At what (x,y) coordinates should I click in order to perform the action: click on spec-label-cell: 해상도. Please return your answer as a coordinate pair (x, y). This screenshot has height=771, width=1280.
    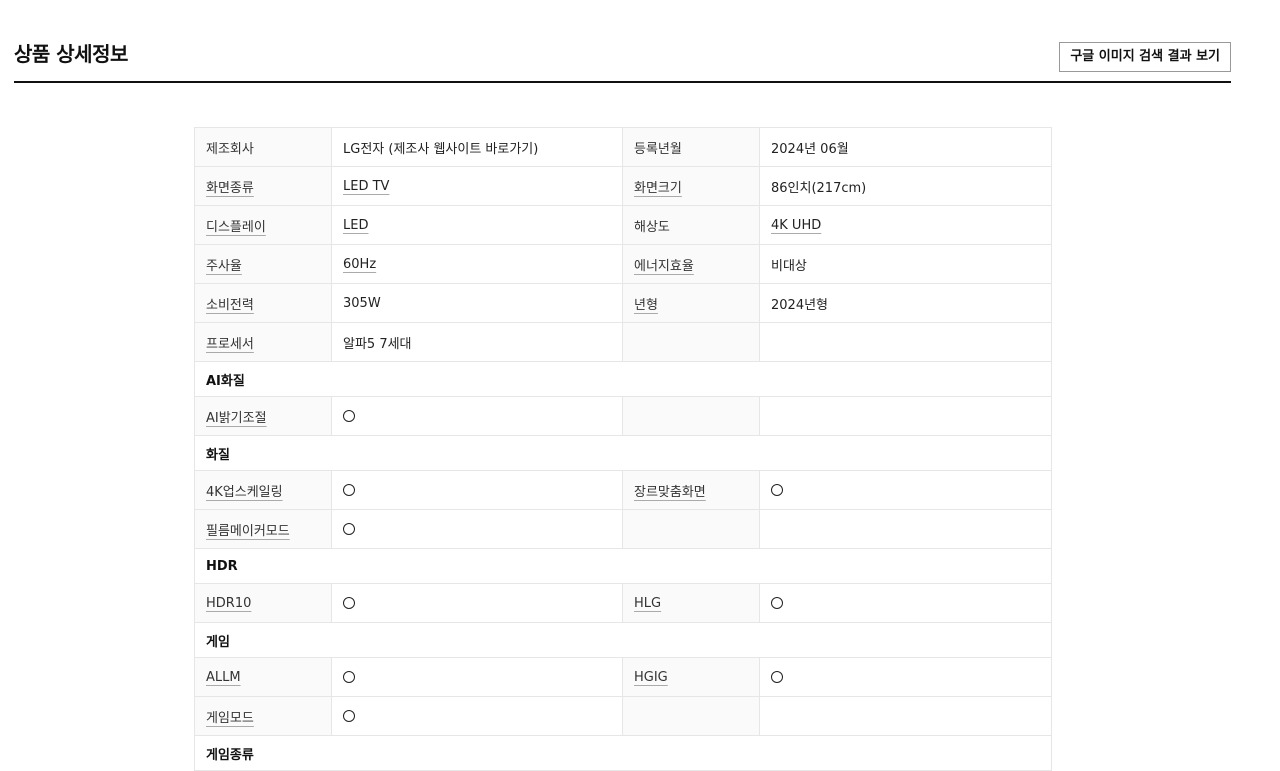
    Looking at the image, I should click on (691, 225).